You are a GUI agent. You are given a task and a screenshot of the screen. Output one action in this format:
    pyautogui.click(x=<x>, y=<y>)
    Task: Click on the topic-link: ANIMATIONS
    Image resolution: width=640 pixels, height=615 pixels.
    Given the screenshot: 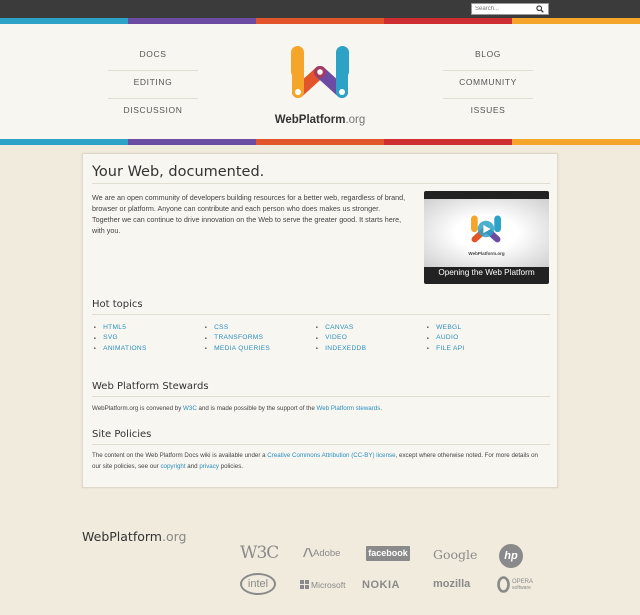 What is the action you would take?
    pyautogui.click(x=147, y=348)
    